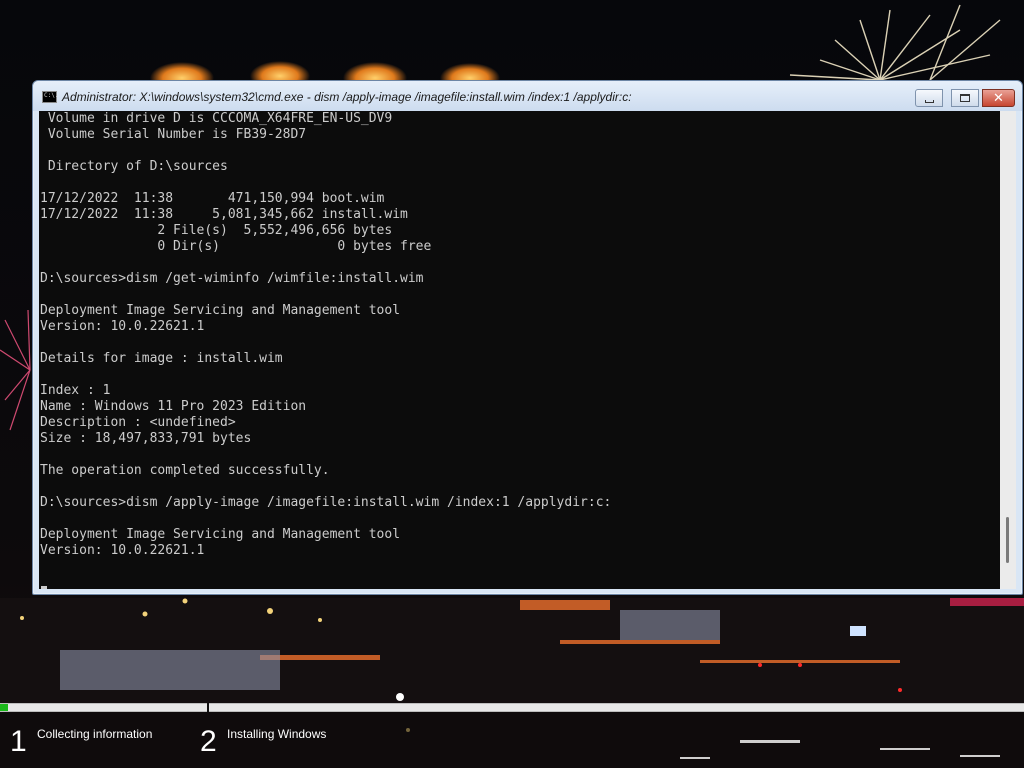  What do you see at coordinates (1007, 540) in the screenshot?
I see `scrollbar-thumb` at bounding box center [1007, 540].